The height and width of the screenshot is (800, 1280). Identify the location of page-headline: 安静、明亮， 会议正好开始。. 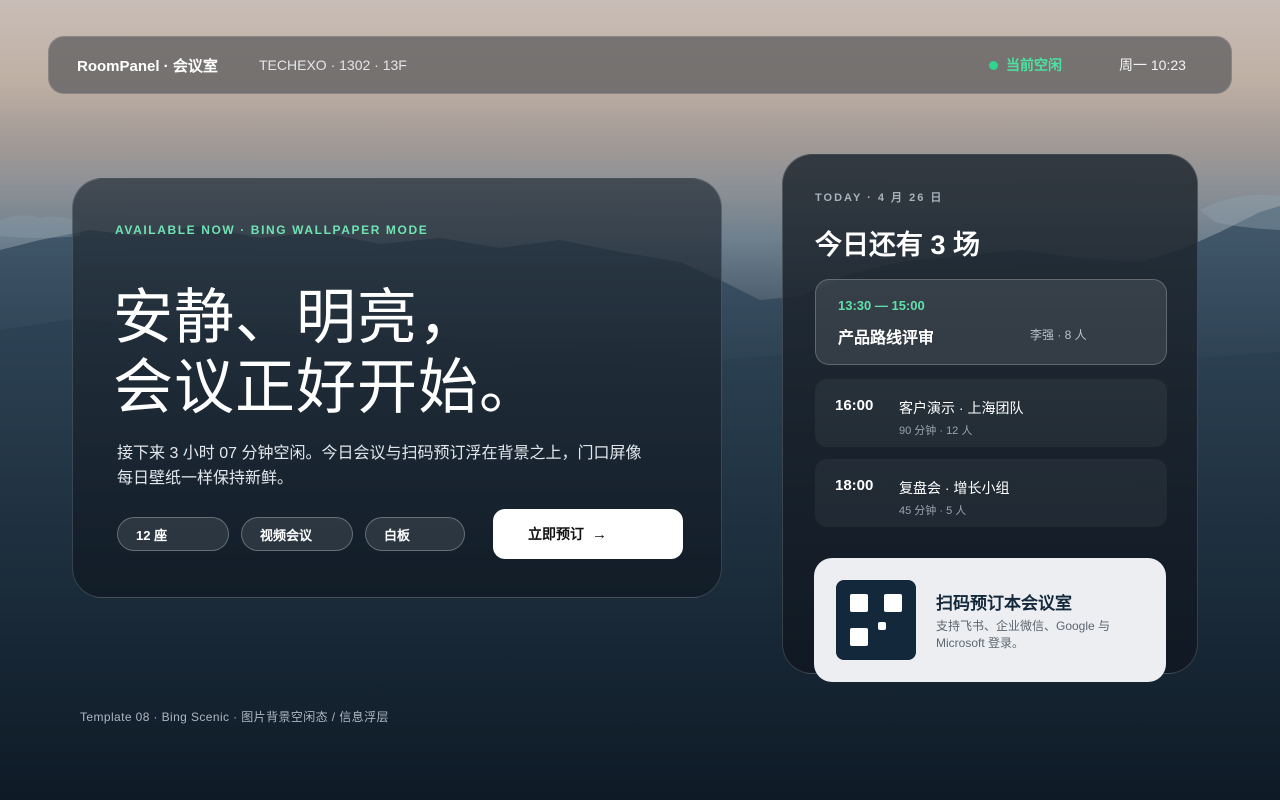
(326, 352).